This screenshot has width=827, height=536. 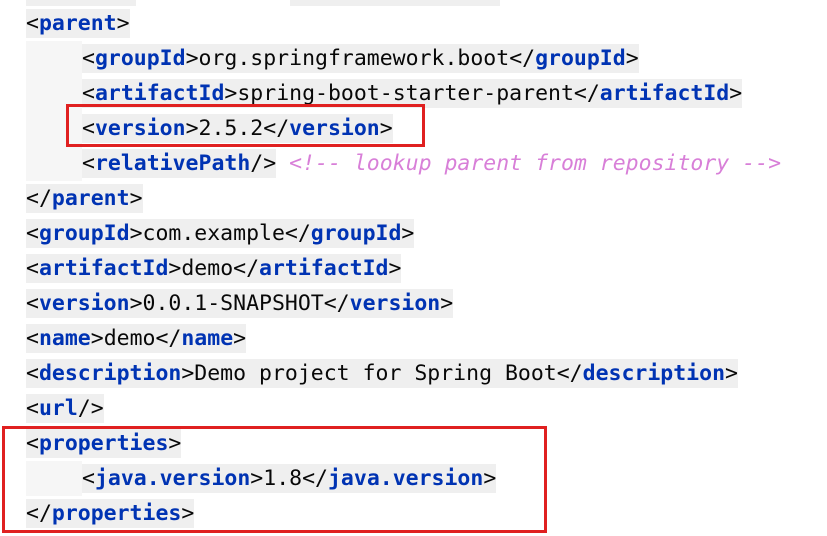 I want to click on xml-text-value: spring-boot-starter-parent, so click(x=405, y=93).